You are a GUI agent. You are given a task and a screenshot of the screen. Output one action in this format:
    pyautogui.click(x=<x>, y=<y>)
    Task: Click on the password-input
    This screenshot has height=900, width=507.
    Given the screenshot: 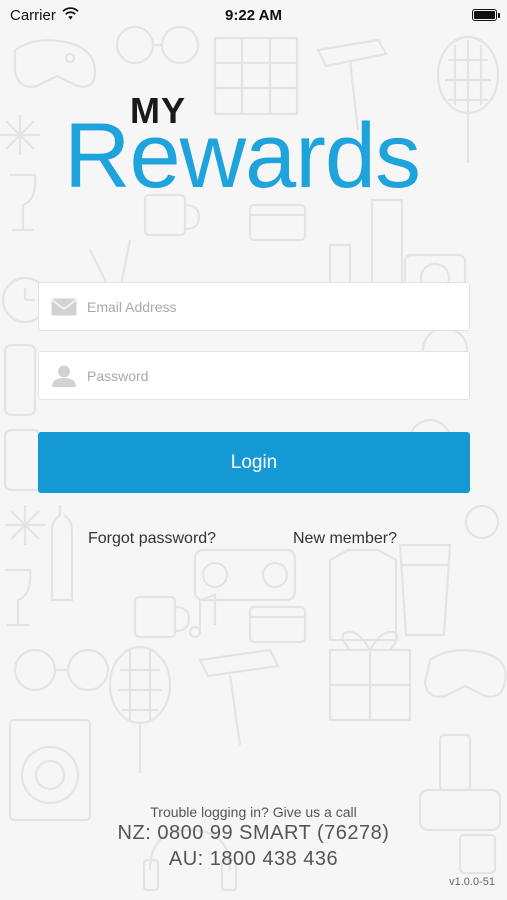 What is the action you would take?
    pyautogui.click(x=278, y=375)
    